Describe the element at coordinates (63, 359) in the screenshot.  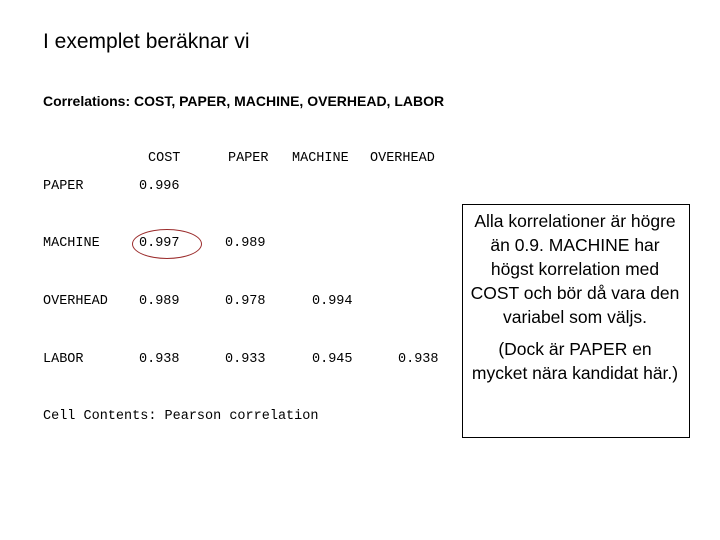
I see `row-label-labor: LABOR` at that location.